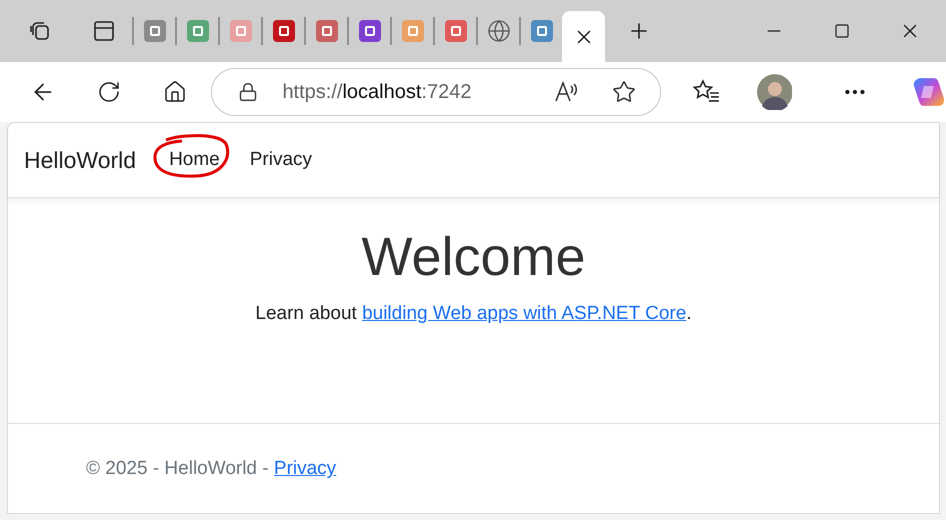 The image size is (946, 520). I want to click on read-aloud-icon, so click(567, 92).